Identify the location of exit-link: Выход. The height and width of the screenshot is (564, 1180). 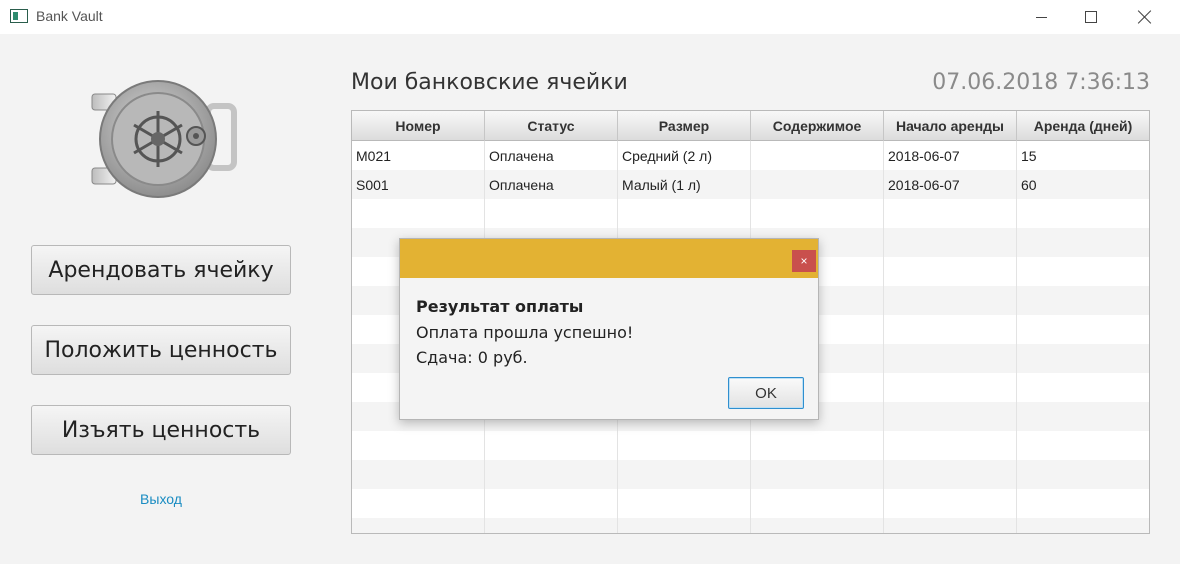
(161, 499).